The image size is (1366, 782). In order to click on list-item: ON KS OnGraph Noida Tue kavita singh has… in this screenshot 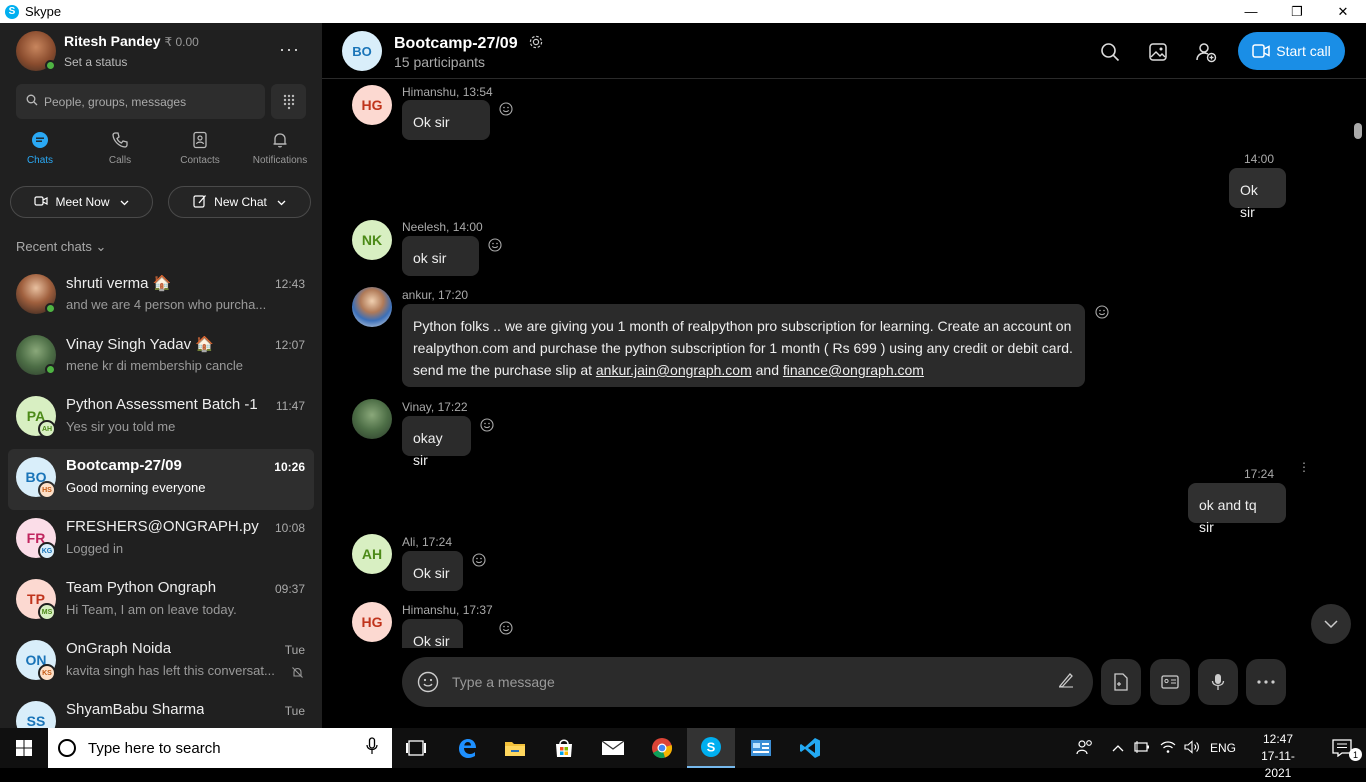, I will do `click(161, 662)`.